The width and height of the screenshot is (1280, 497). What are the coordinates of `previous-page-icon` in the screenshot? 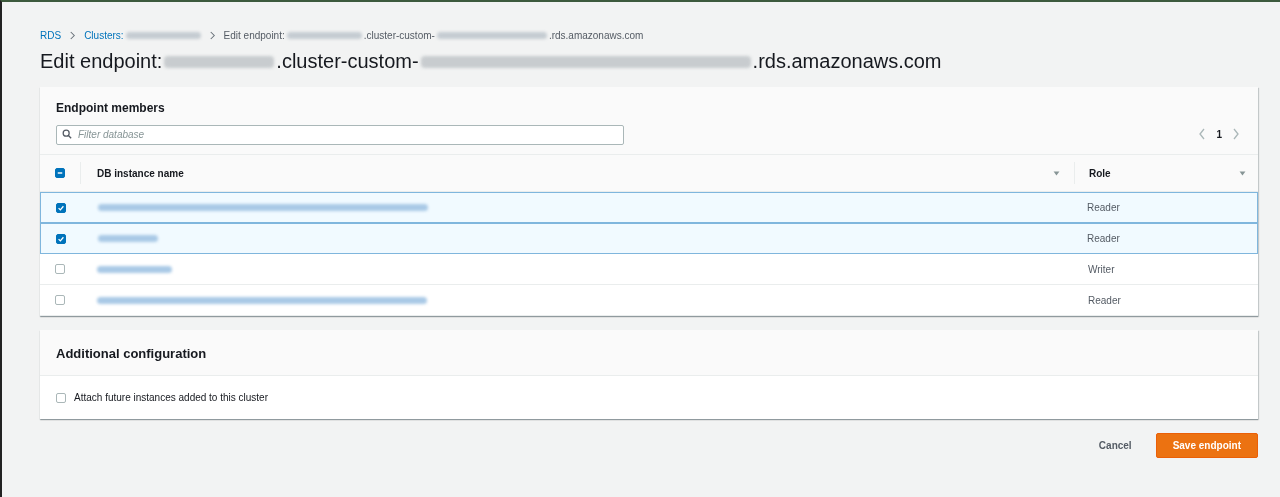 It's located at (1202, 134).